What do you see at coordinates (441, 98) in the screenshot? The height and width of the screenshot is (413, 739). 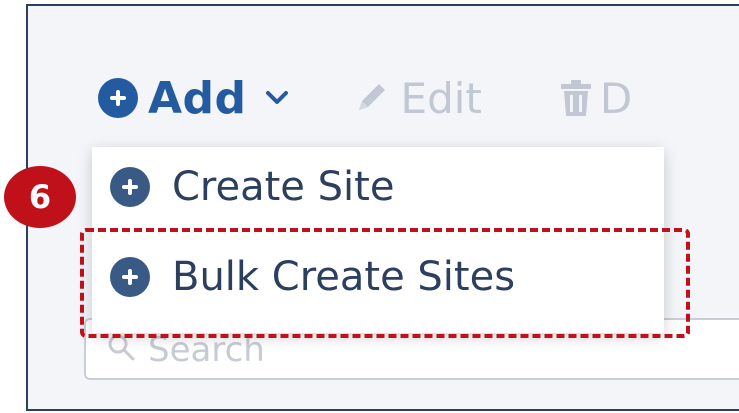 I see `edit-button-label: Edit` at bounding box center [441, 98].